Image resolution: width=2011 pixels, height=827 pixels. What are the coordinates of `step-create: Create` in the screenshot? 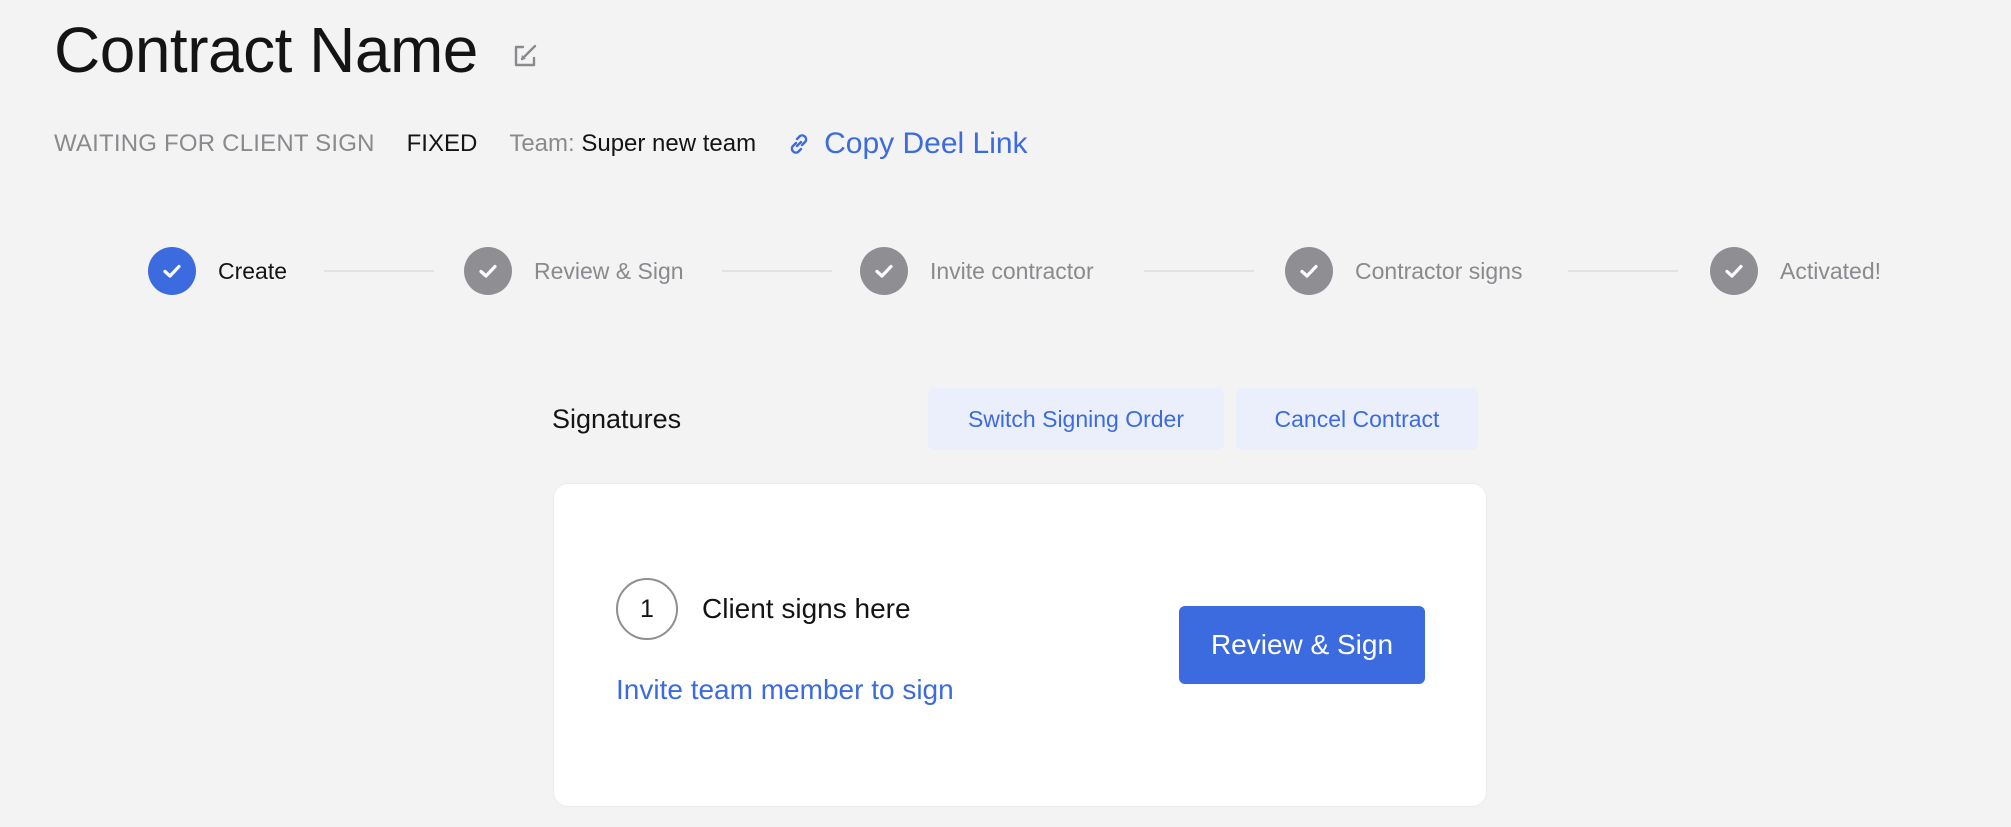 It's located at (217, 271).